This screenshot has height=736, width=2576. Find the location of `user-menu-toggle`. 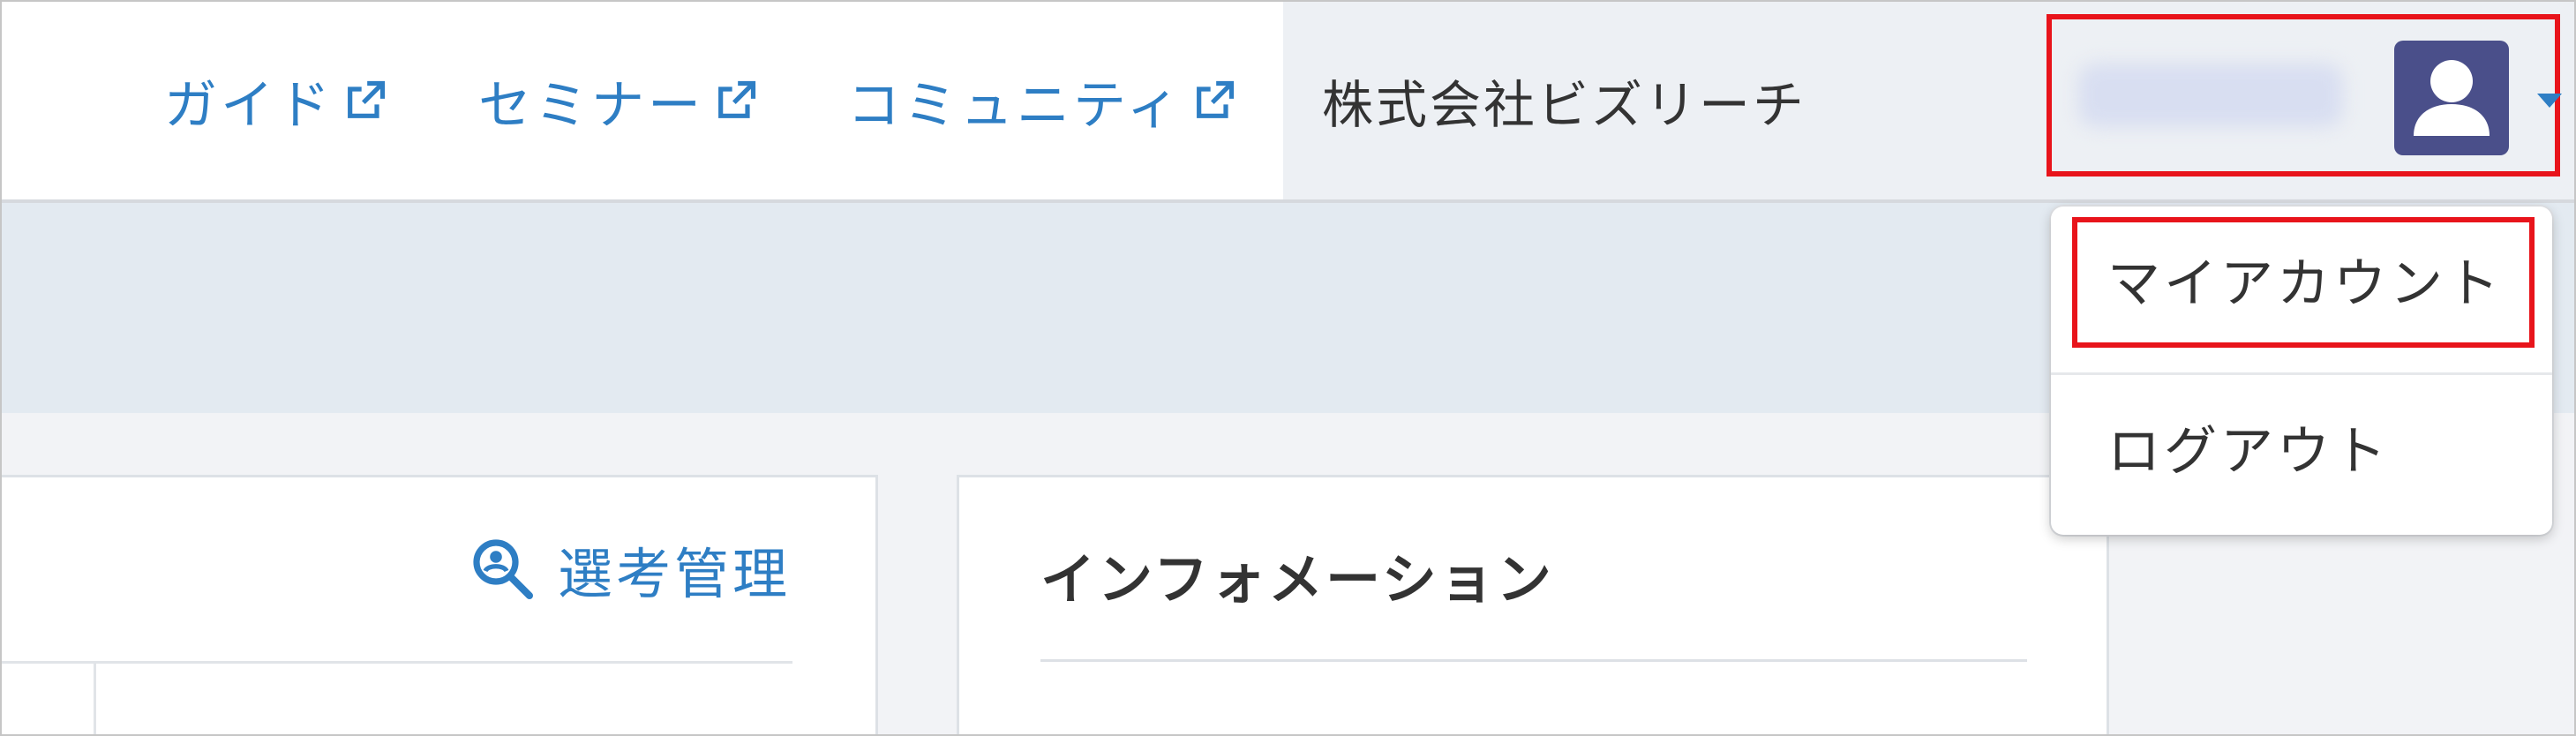

user-menu-toggle is located at coordinates (2304, 95).